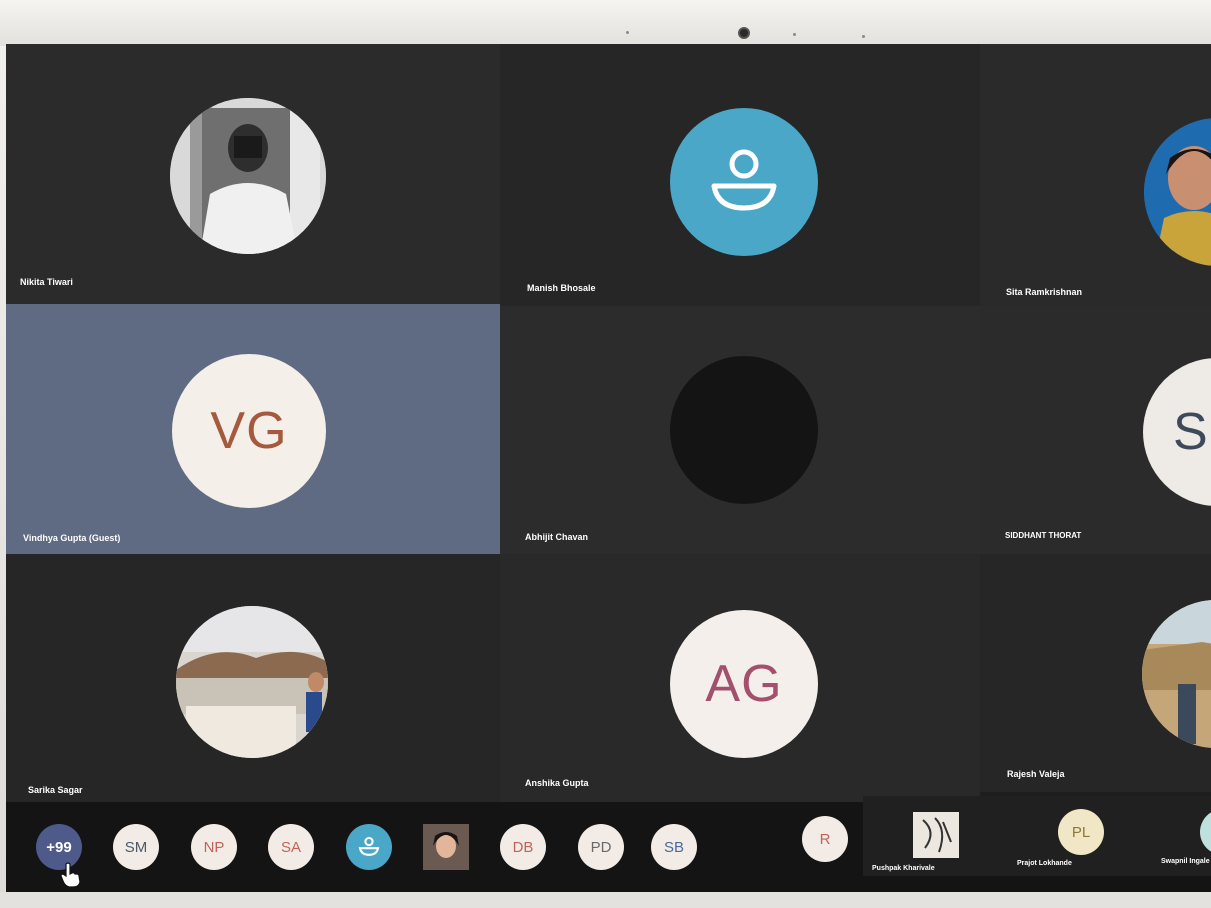 The image size is (1211, 908). Describe the element at coordinates (1095, 175) in the screenshot. I see `participant-tile: Sita Ramkrishnan` at that location.